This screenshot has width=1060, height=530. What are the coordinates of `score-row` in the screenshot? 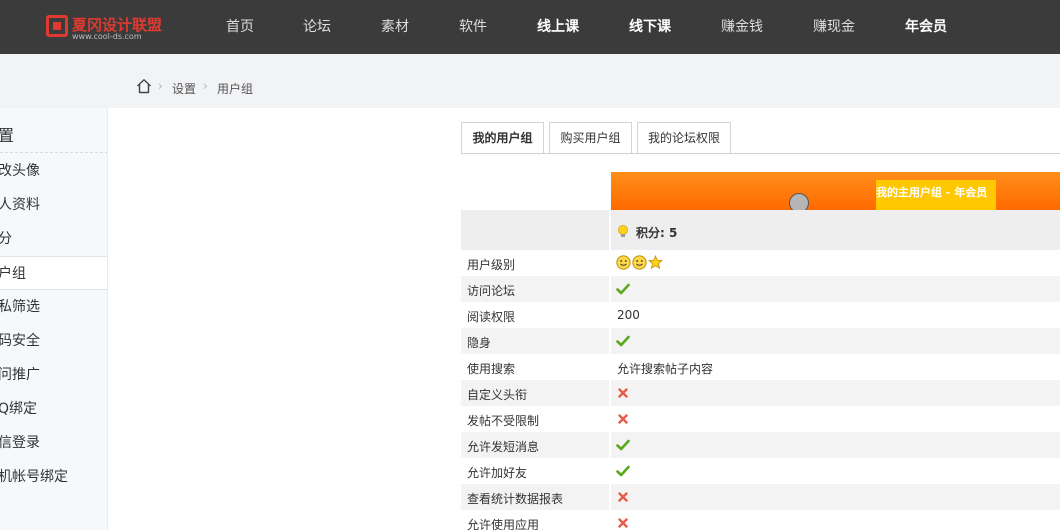 It's located at (835, 230).